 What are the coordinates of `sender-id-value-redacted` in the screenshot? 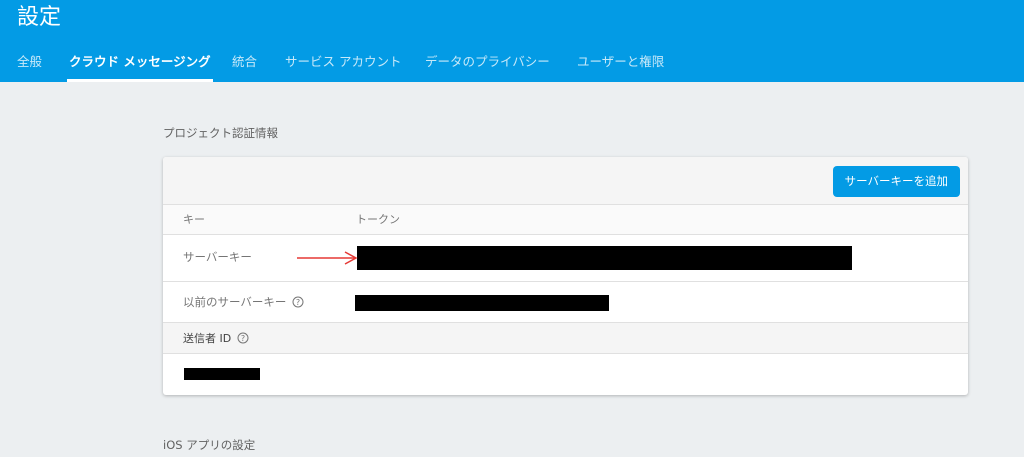 It's located at (222, 374).